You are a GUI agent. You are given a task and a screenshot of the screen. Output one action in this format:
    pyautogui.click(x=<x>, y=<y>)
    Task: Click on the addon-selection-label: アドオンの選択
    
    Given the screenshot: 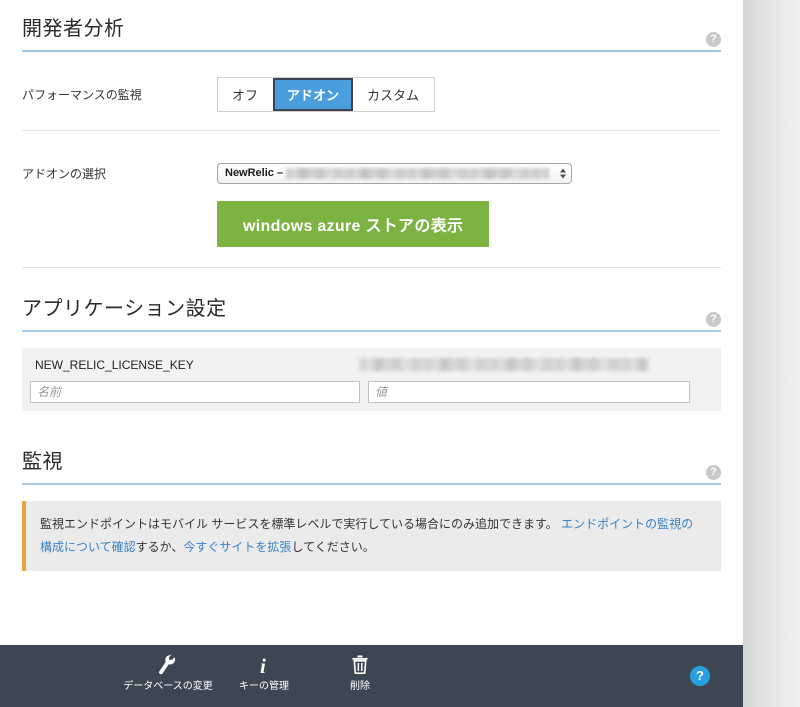 What is the action you would take?
    pyautogui.click(x=64, y=173)
    